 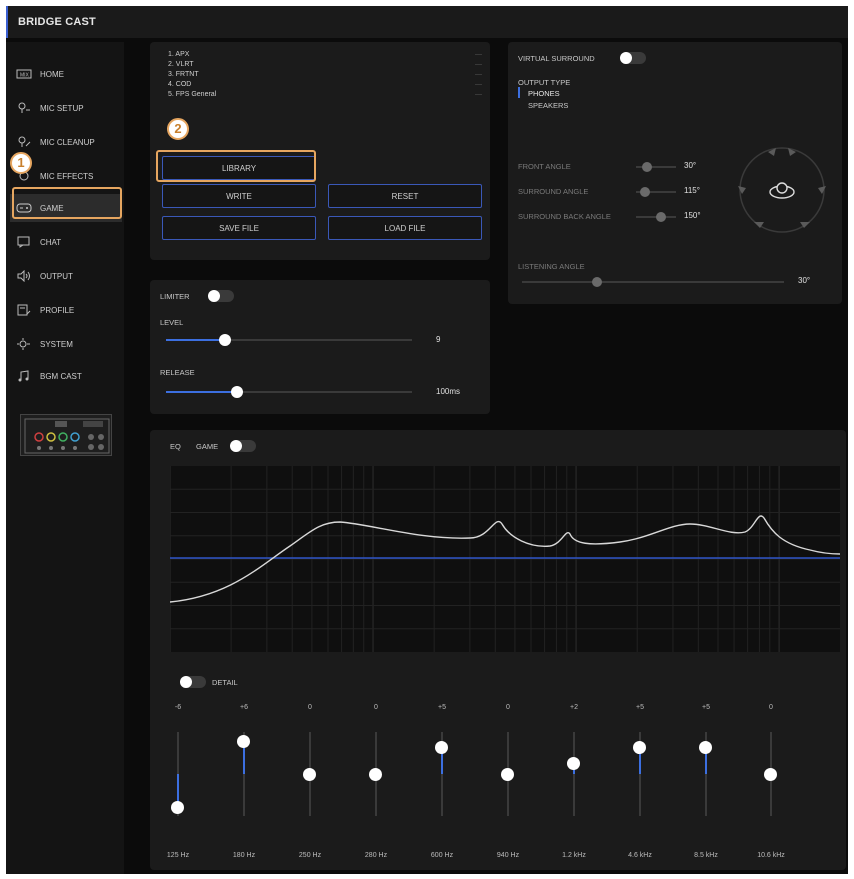 What do you see at coordinates (553, 191) in the screenshot?
I see `surround-angle-label: SURROUND ANGLE` at bounding box center [553, 191].